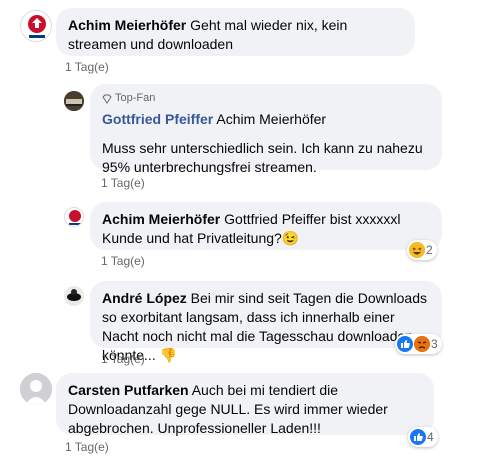 The width and height of the screenshot is (479, 458). I want to click on reaction-summary: 3, so click(418, 344).